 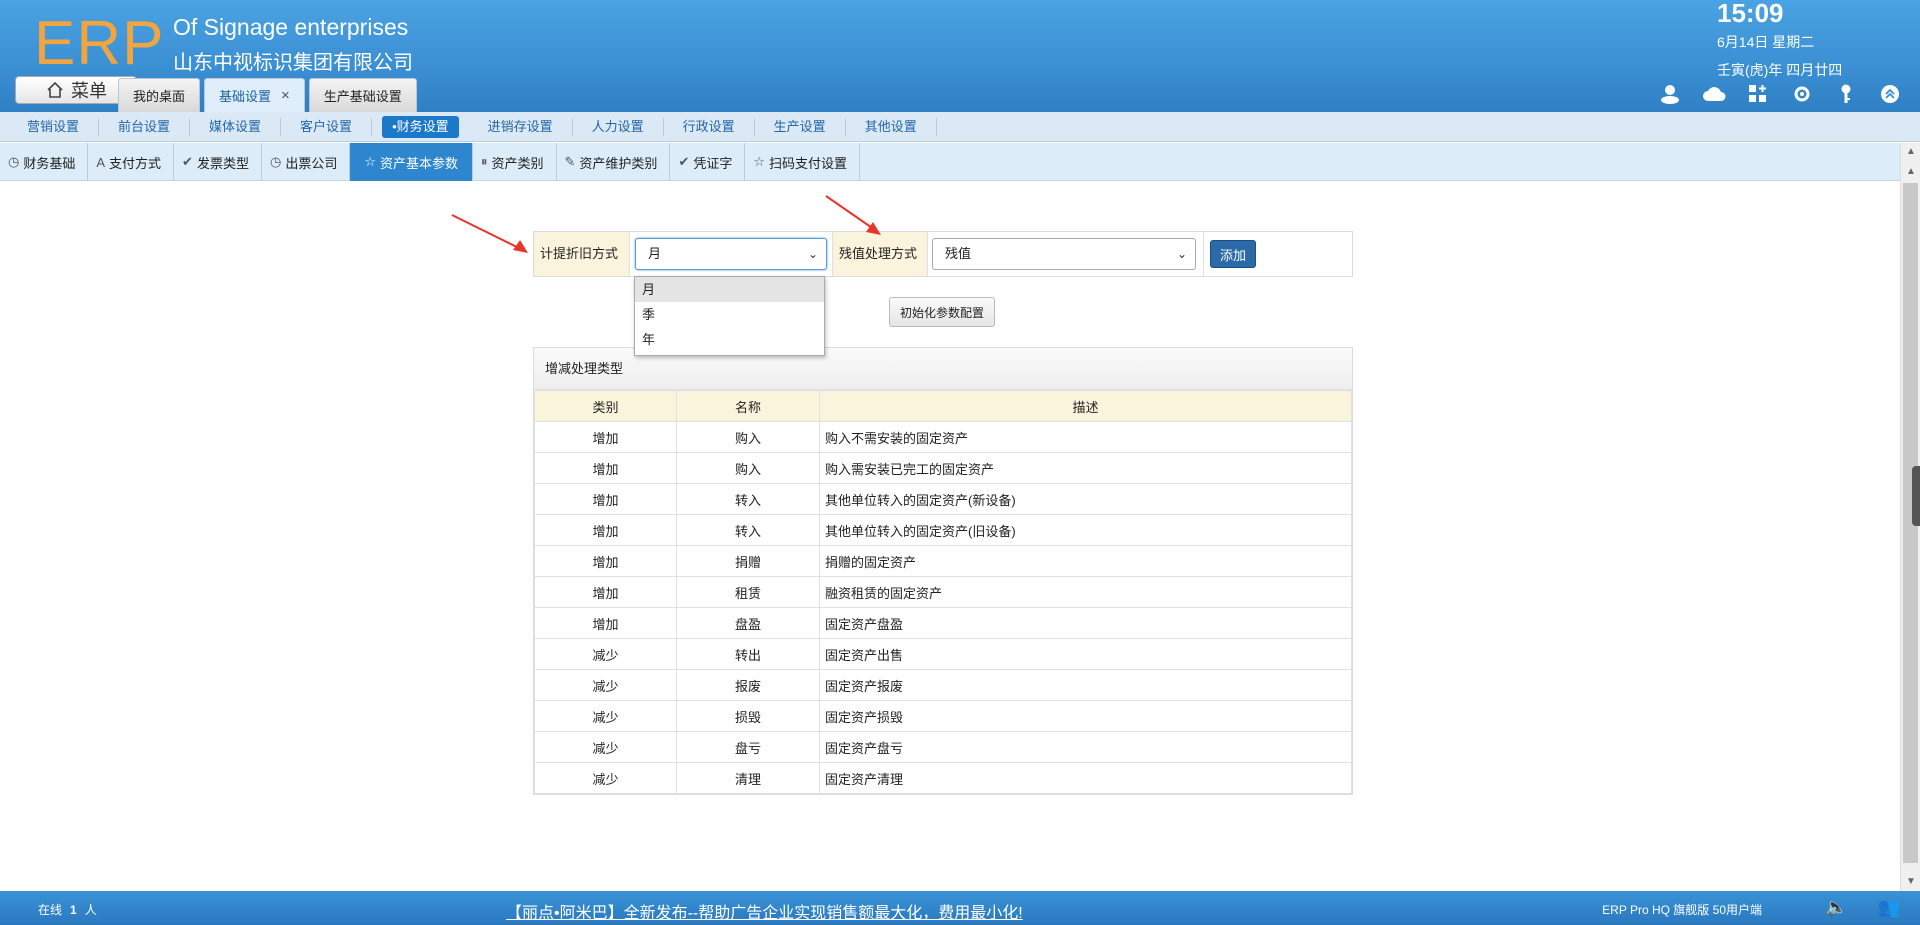 What do you see at coordinates (713, 163) in the screenshot?
I see `subnav-label: 凭证字` at bounding box center [713, 163].